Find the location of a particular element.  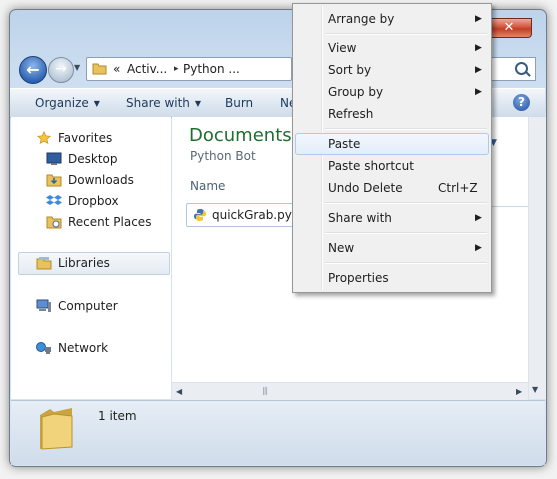

downloads-folder-icon is located at coordinates (54, 180).